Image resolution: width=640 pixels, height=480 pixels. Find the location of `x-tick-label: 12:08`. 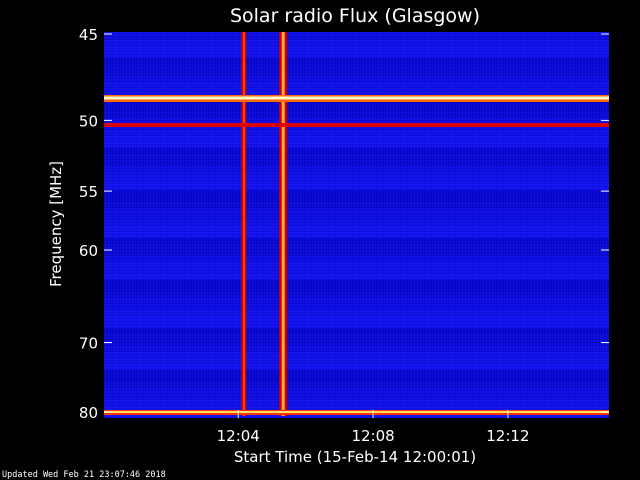

x-tick-label: 12:08 is located at coordinates (372, 436).